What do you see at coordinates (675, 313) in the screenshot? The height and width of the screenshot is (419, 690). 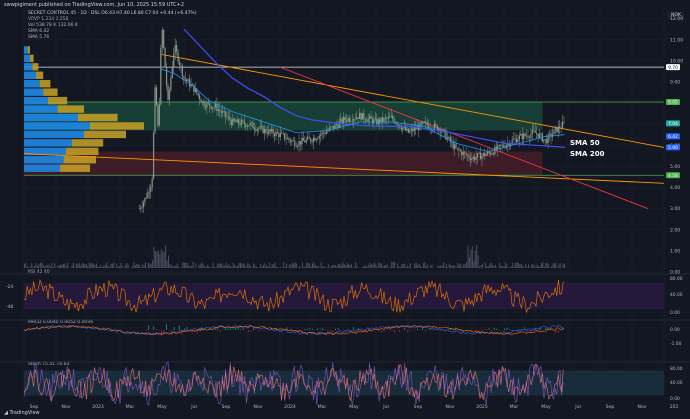 I see `pane-tick-label: 0.00` at bounding box center [675, 313].